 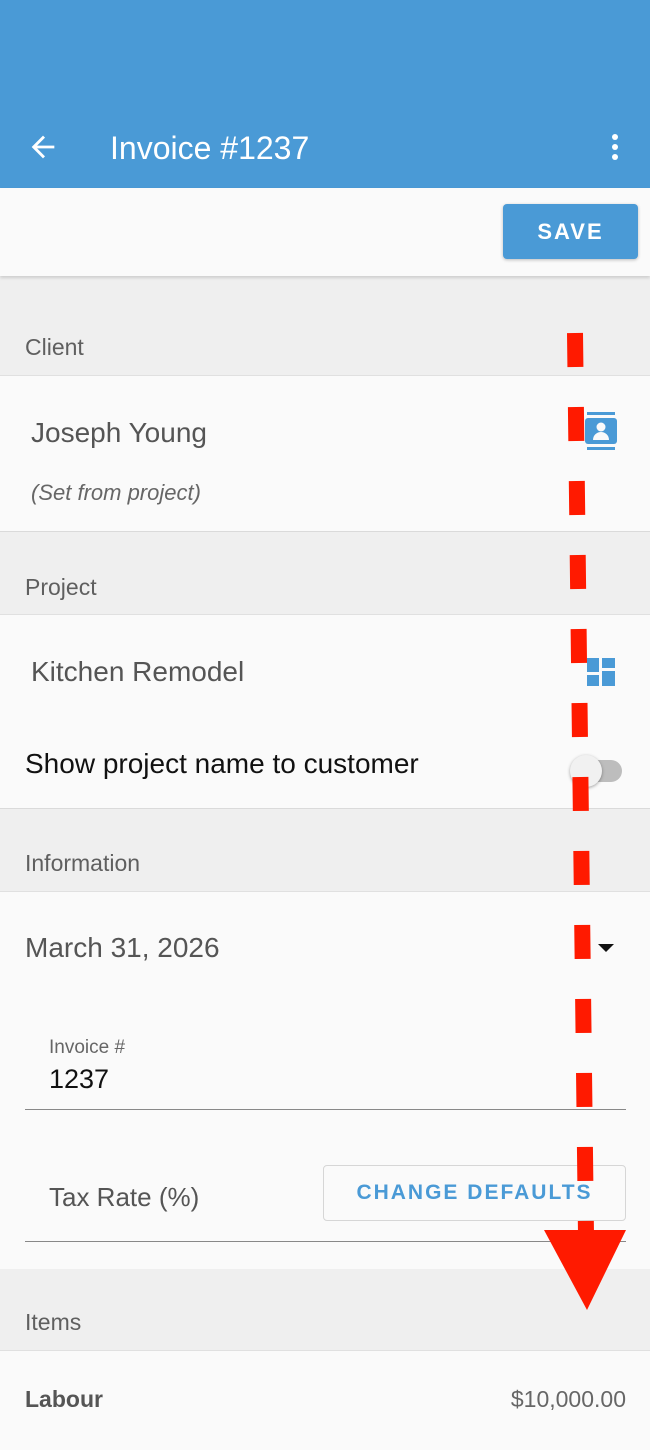 I want to click on client-name: Joseph Young, so click(x=119, y=432).